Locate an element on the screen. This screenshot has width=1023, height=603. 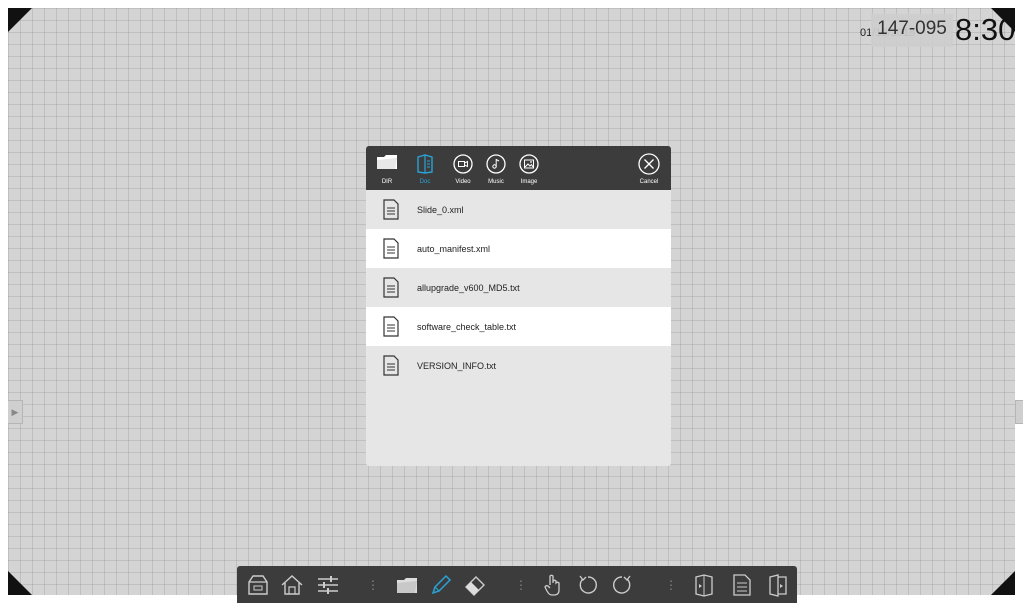
exit-button is located at coordinates (778, 585).